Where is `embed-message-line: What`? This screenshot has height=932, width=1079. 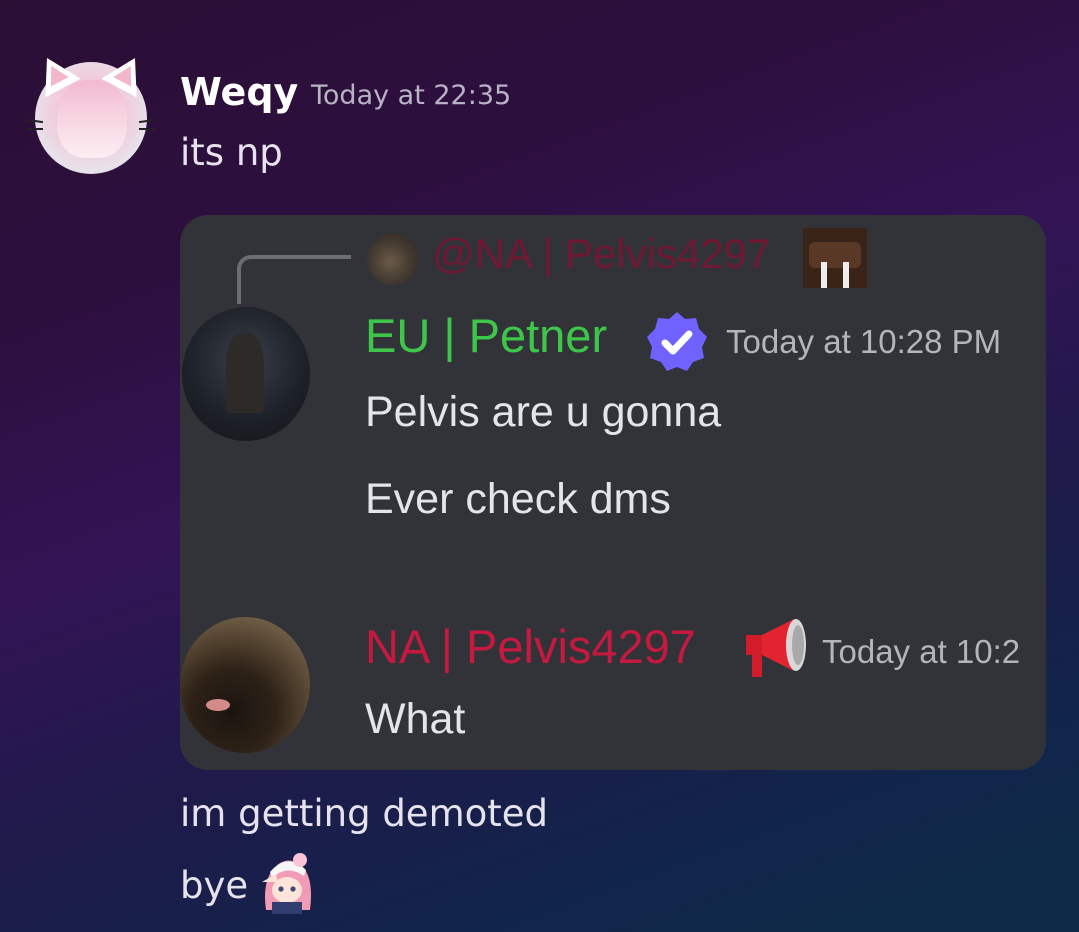
embed-message-line: What is located at coordinates (415, 719).